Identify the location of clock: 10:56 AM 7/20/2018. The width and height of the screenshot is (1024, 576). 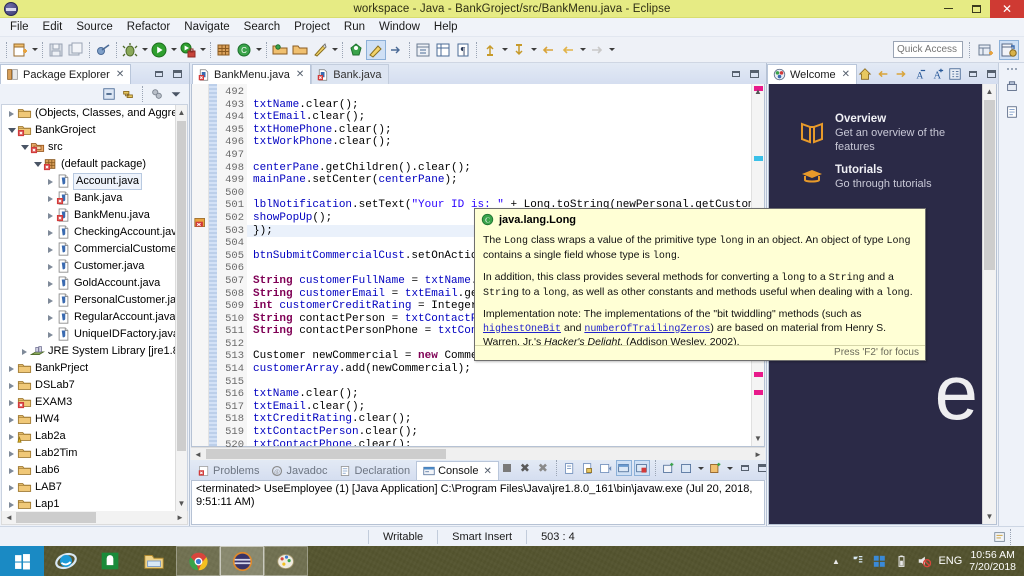
(992, 561).